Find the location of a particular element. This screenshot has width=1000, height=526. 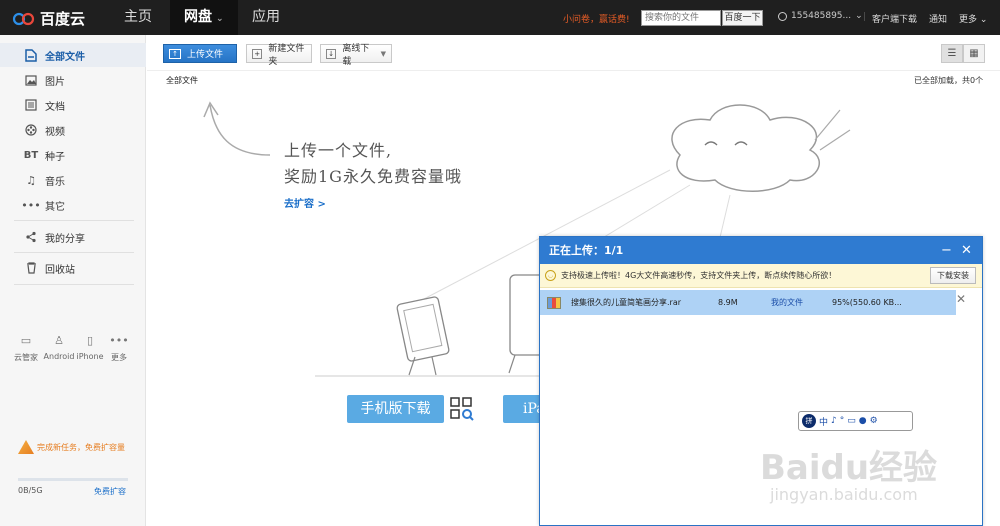

qr-code-icon is located at coordinates (462, 409).